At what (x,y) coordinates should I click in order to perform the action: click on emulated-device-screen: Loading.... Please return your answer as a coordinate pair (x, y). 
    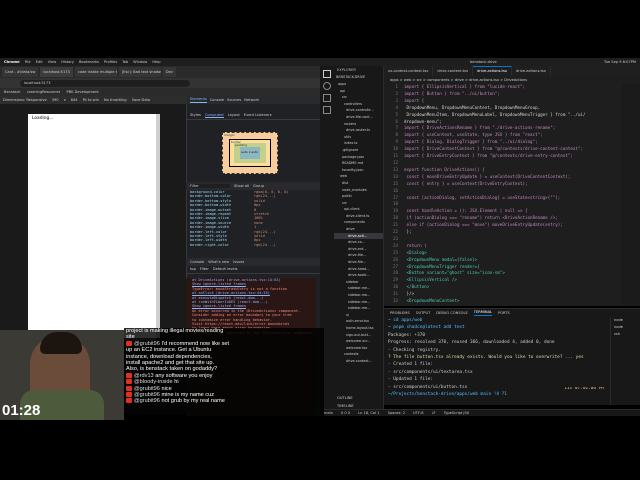
    Looking at the image, I should click on (92, 226).